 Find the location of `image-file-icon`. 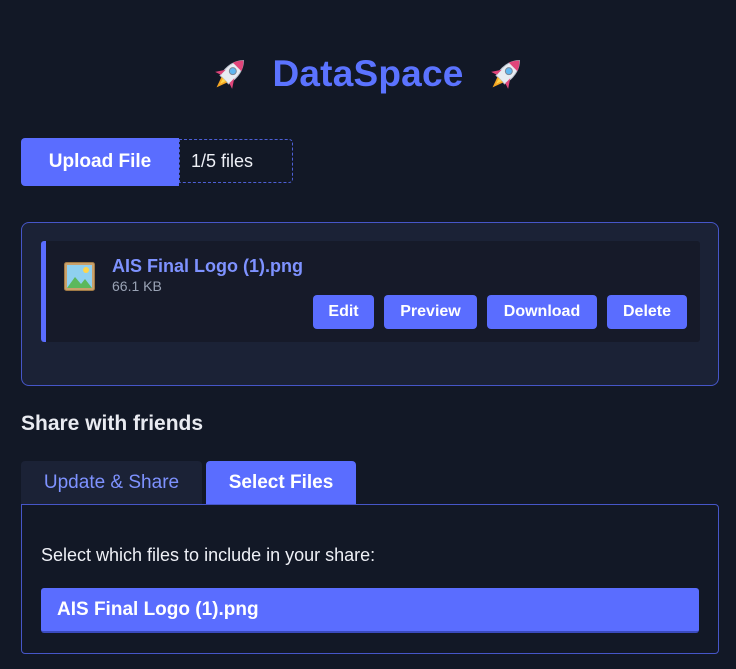

image-file-icon is located at coordinates (79, 276).